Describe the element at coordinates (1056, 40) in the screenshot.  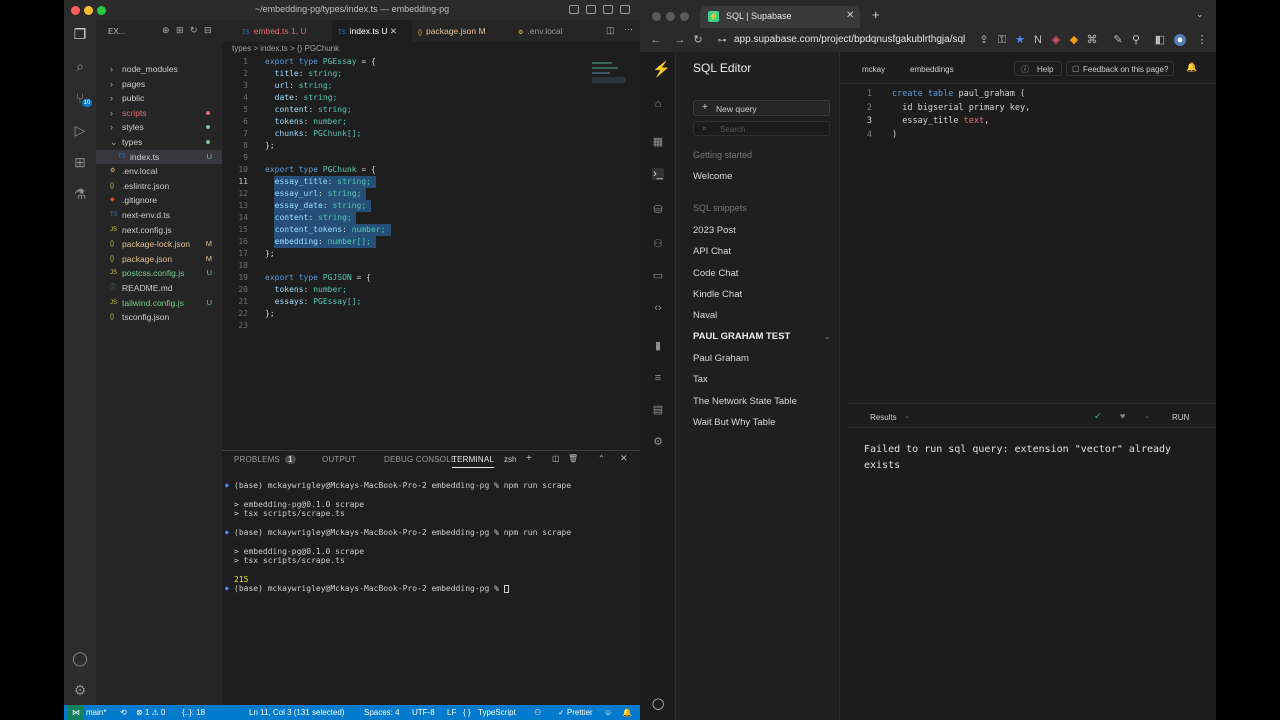
I see `extension-icon: ◈` at that location.